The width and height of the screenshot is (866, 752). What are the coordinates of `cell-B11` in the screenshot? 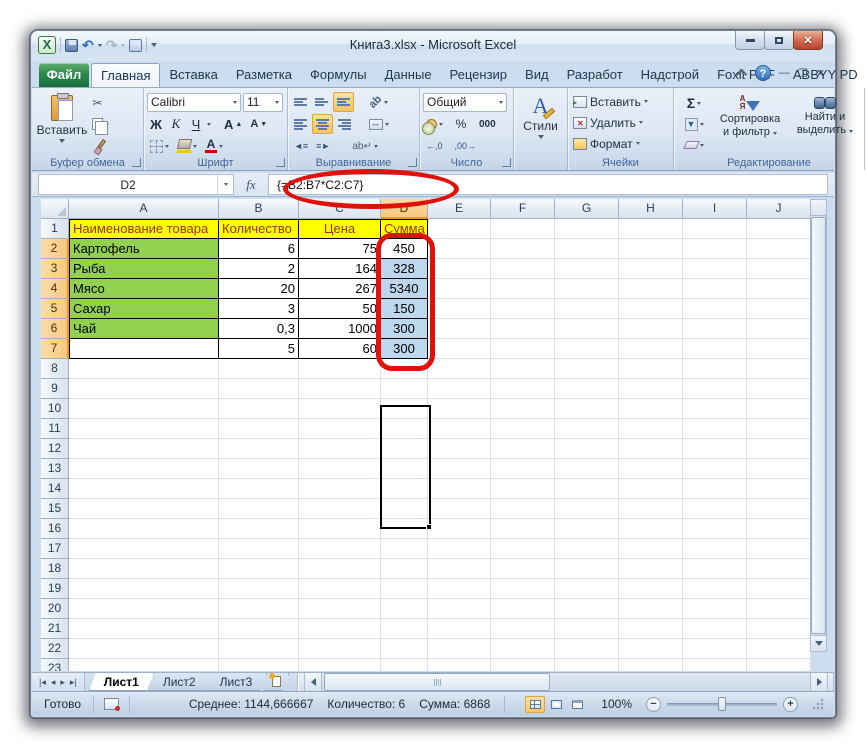 It's located at (259, 429).